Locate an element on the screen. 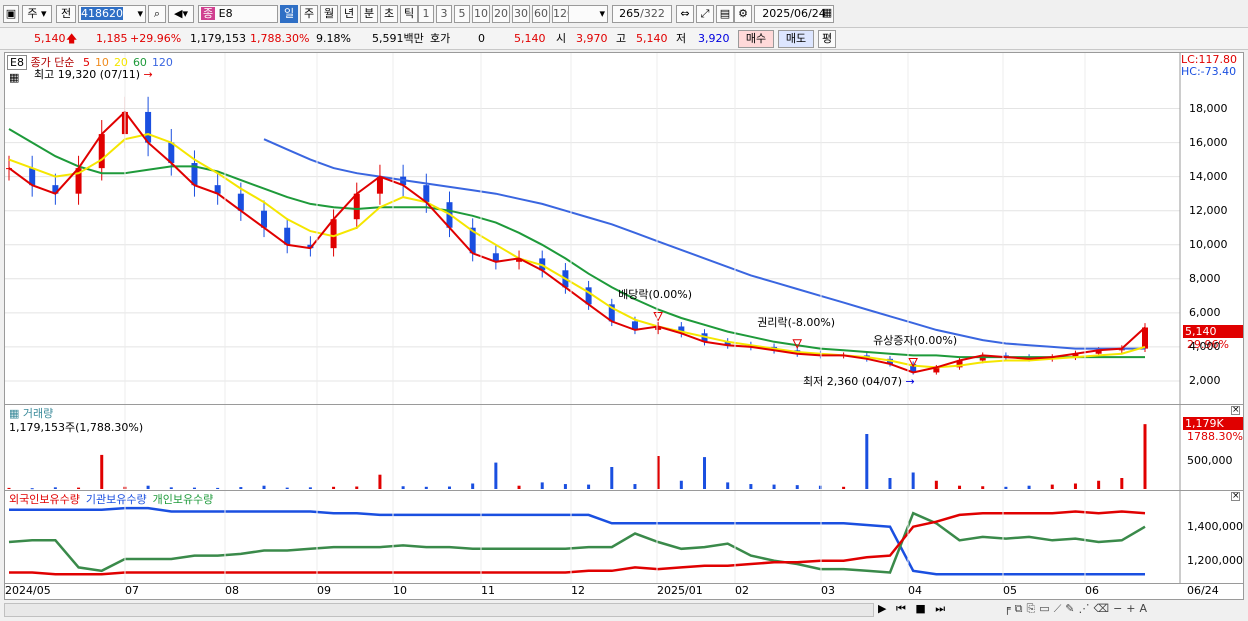 The image size is (1248, 621). volume-value-label: 1,179,153주(1,788.30%) is located at coordinates (76, 427).